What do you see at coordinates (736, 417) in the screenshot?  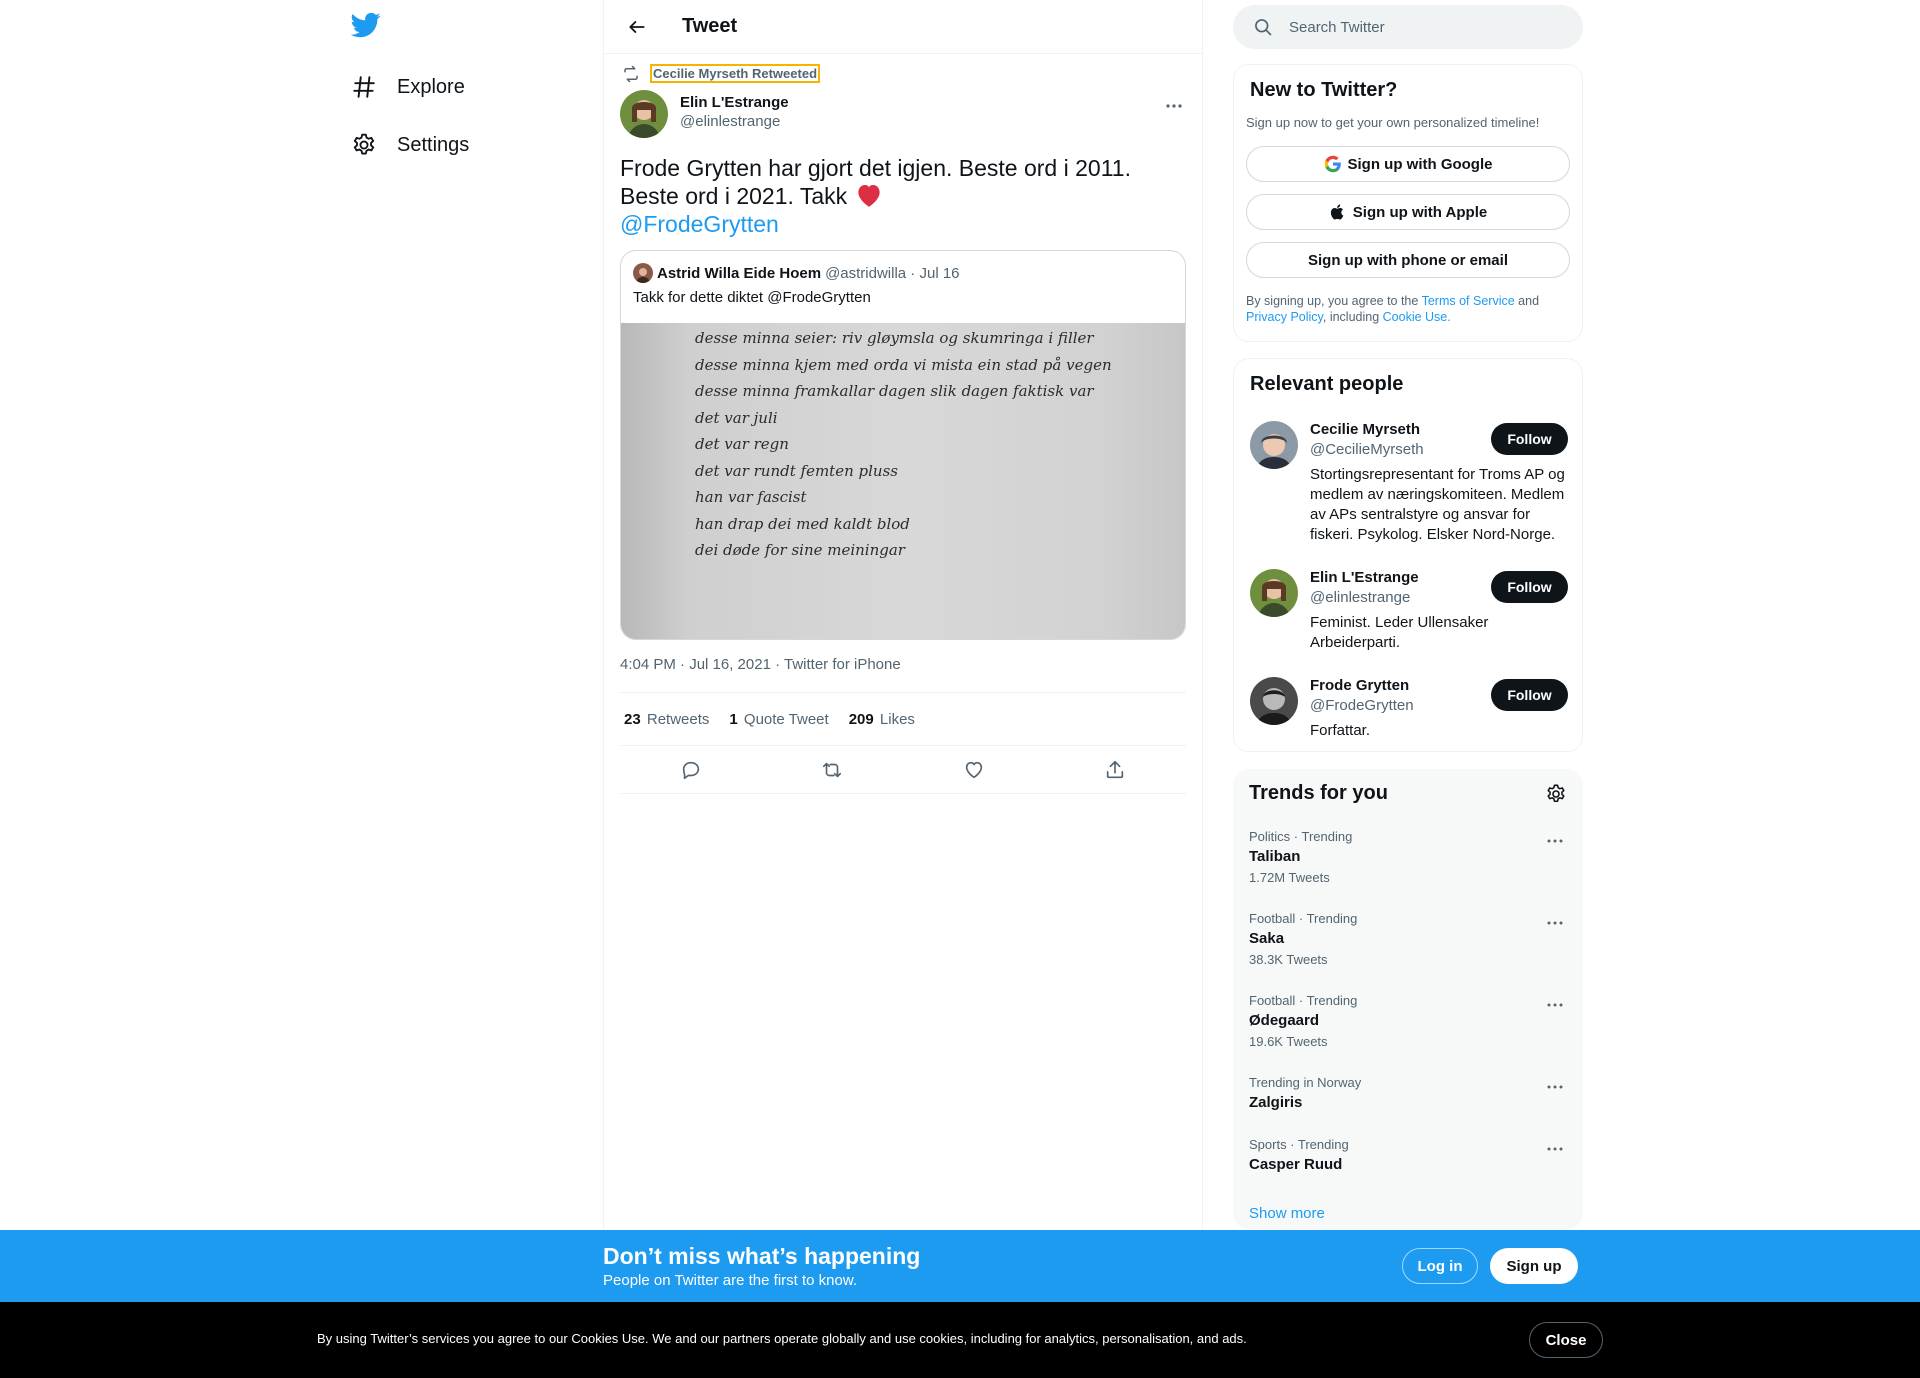 I see `poem-line: det var juli` at bounding box center [736, 417].